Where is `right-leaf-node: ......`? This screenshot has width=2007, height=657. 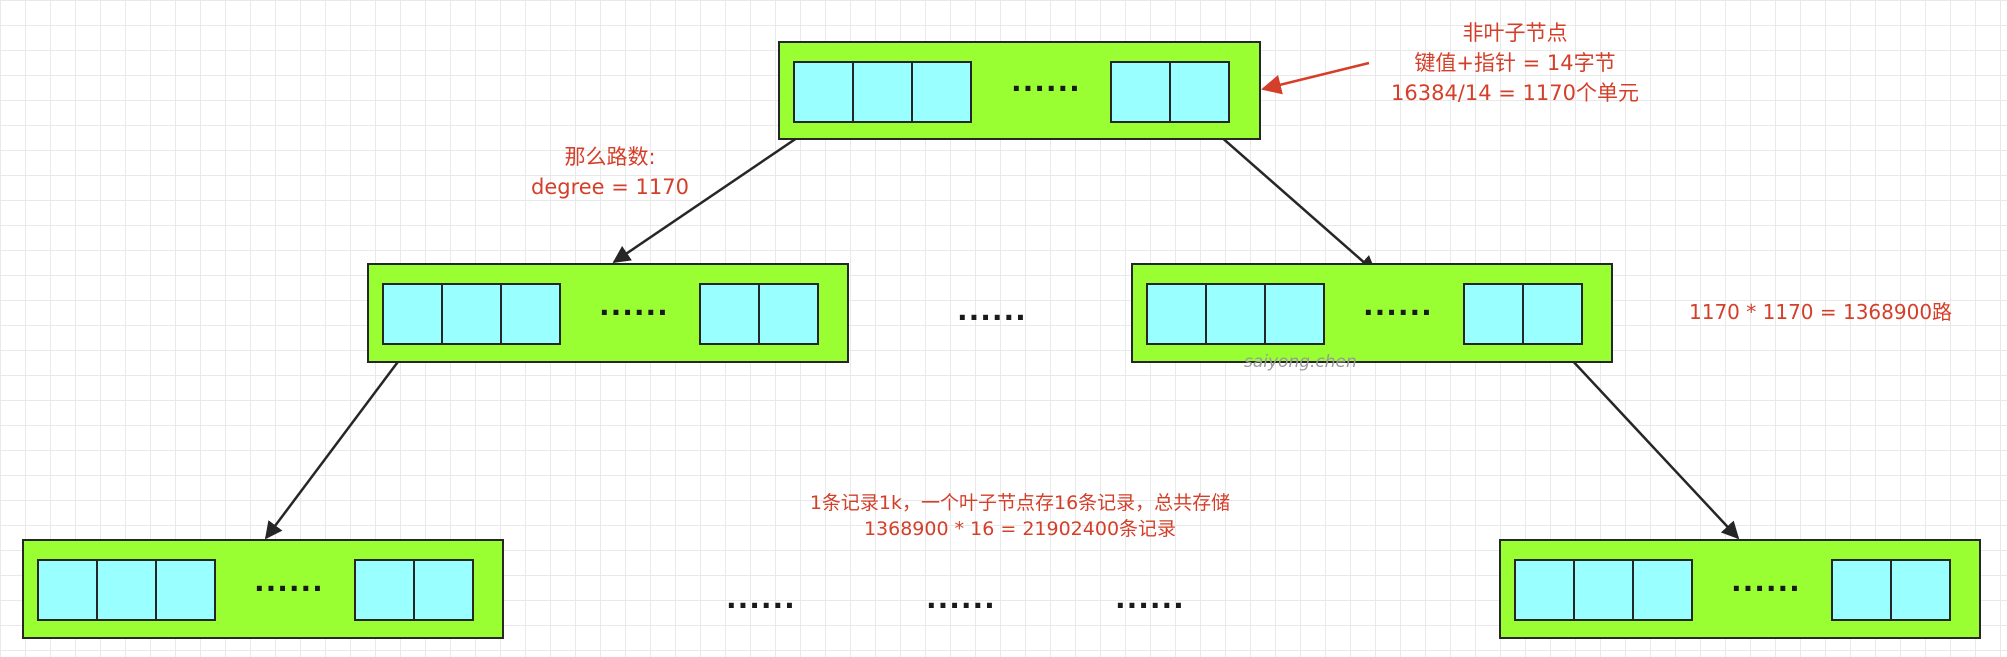 right-leaf-node: ...... is located at coordinates (1740, 589).